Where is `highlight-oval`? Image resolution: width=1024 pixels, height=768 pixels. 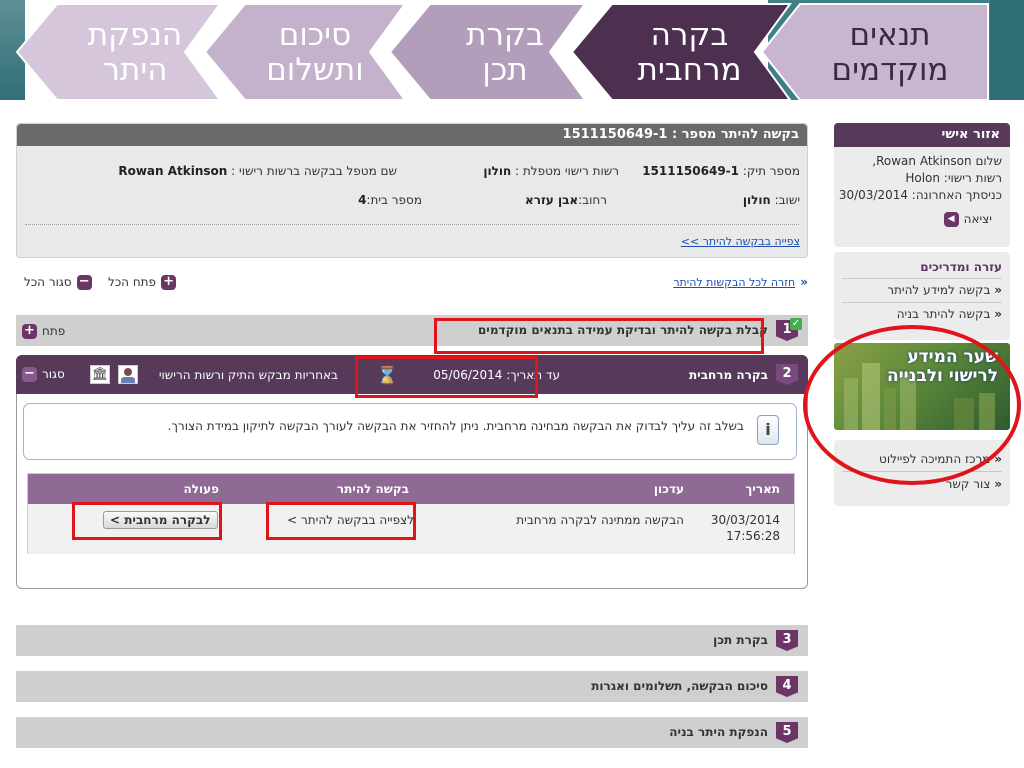 highlight-oval is located at coordinates (912, 405).